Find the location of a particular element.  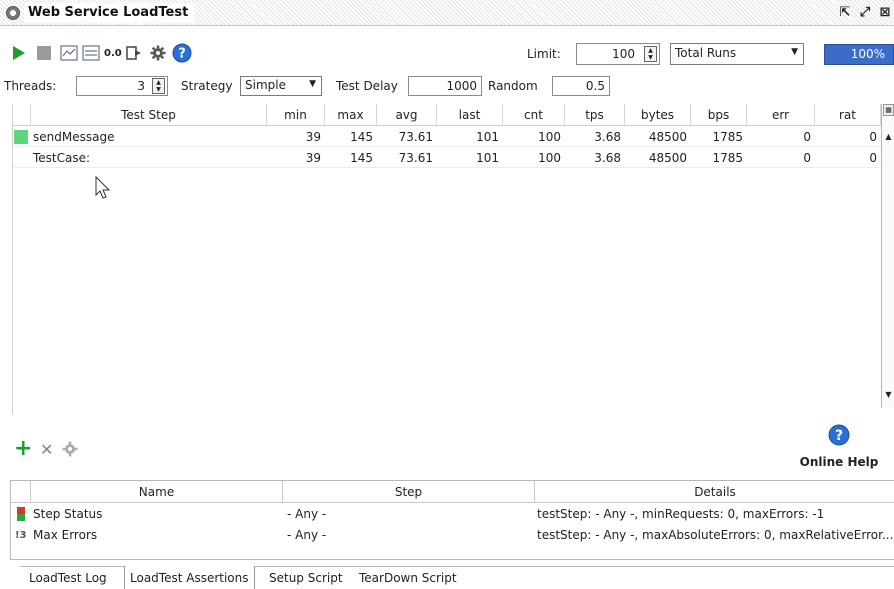

tab-teardown-script: TearDown Script is located at coordinates (408, 578).